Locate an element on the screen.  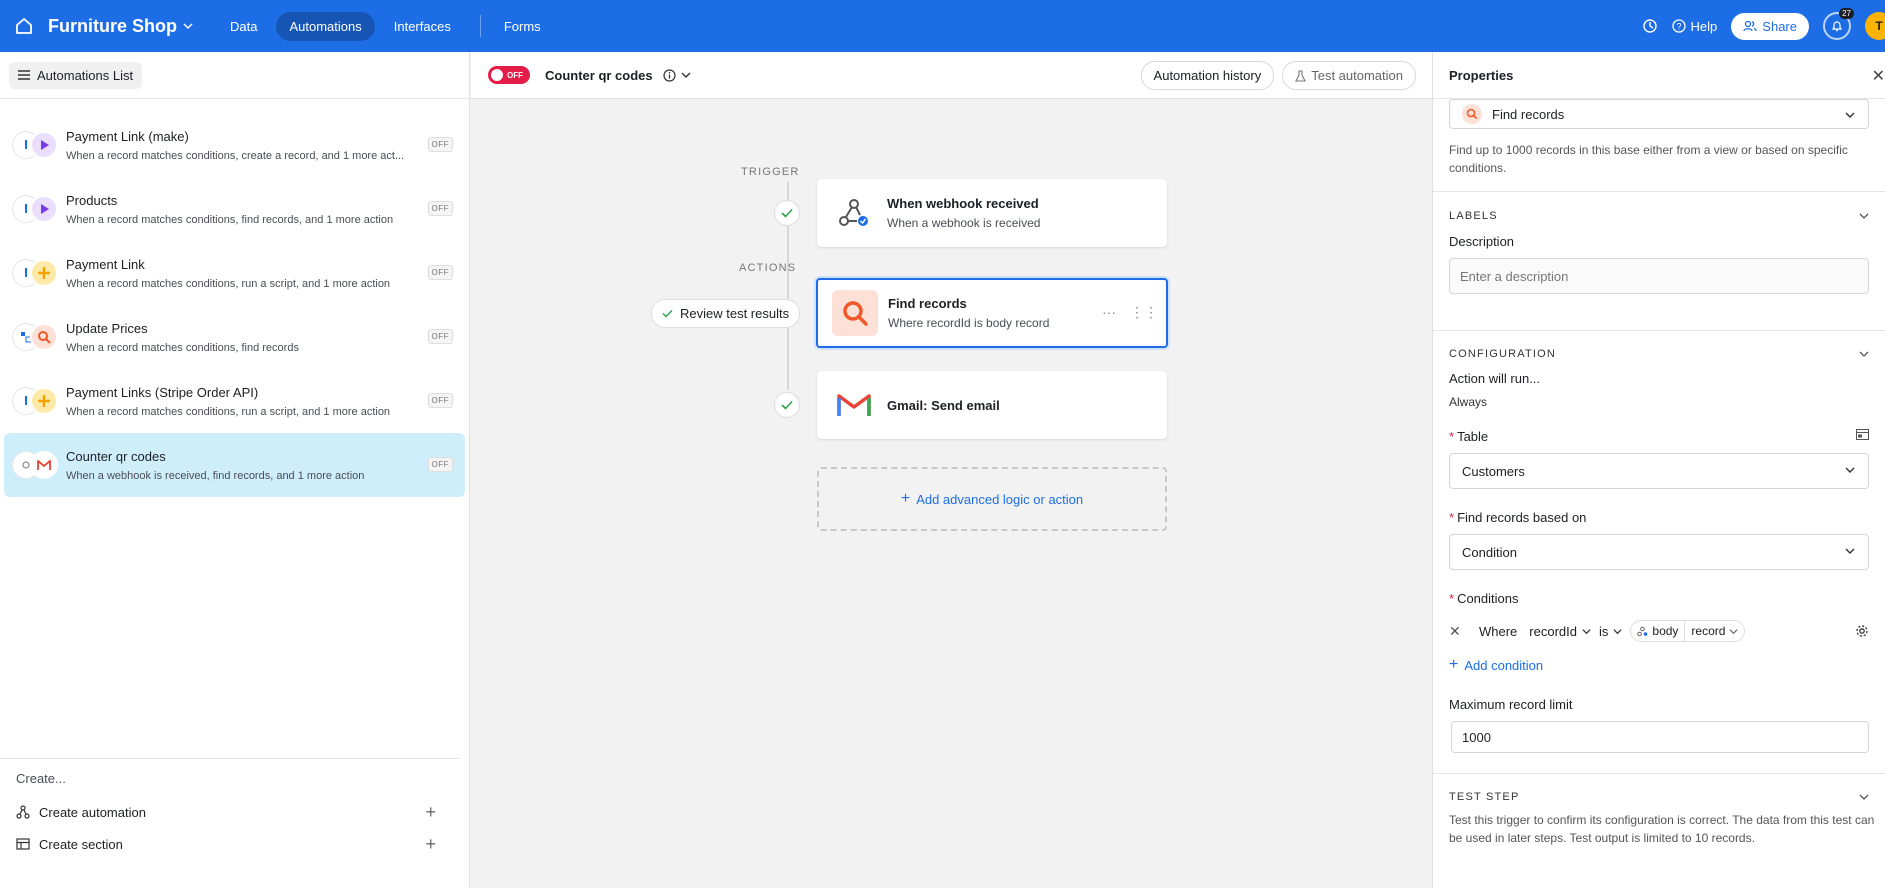
max-limit-input: 1000 is located at coordinates (1660, 737).